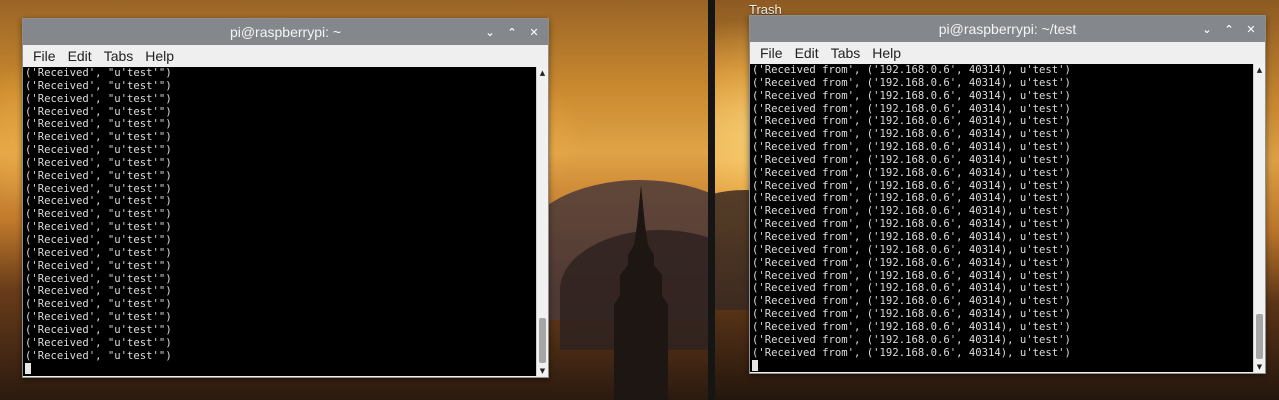 The width and height of the screenshot is (1279, 400). I want to click on temple-silhouette, so click(641, 292).